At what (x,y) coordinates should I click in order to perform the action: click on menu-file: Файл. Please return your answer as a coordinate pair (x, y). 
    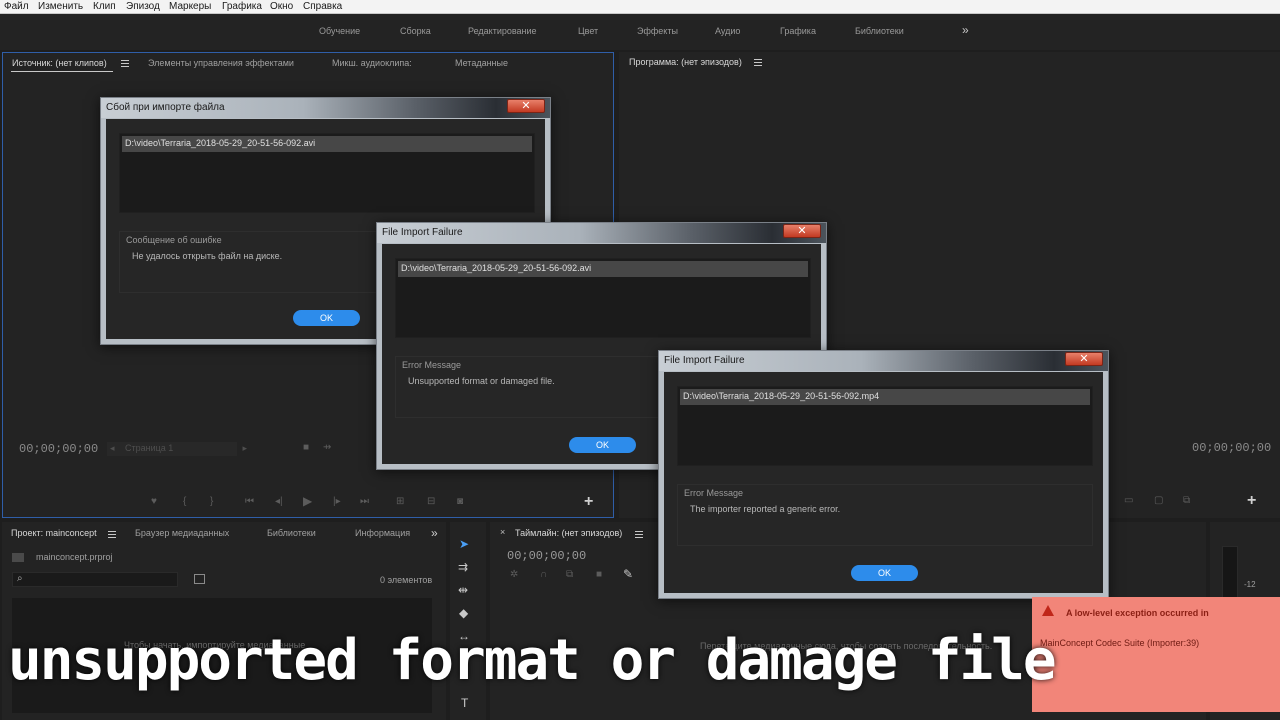
    Looking at the image, I should click on (16, 6).